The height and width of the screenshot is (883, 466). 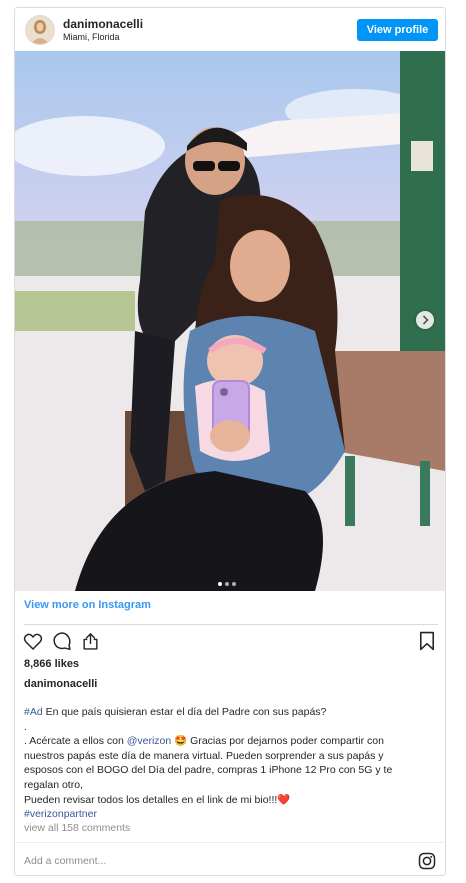 What do you see at coordinates (60, 684) in the screenshot?
I see `caption-username: danimonacelli` at bounding box center [60, 684].